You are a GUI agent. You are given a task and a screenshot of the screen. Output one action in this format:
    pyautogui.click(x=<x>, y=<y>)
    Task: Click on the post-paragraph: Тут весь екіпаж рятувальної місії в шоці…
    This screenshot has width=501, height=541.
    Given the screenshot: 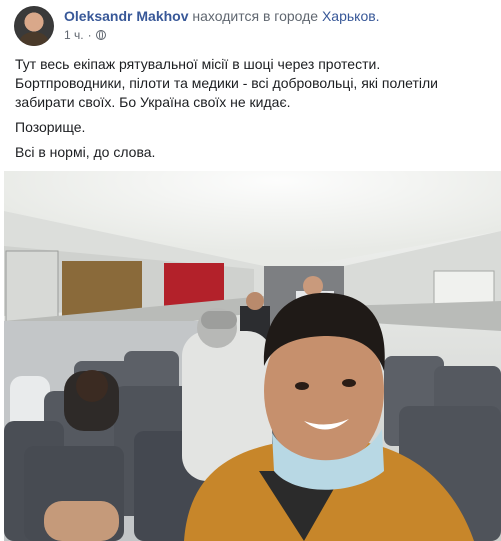 What is the action you would take?
    pyautogui.click(x=226, y=83)
    